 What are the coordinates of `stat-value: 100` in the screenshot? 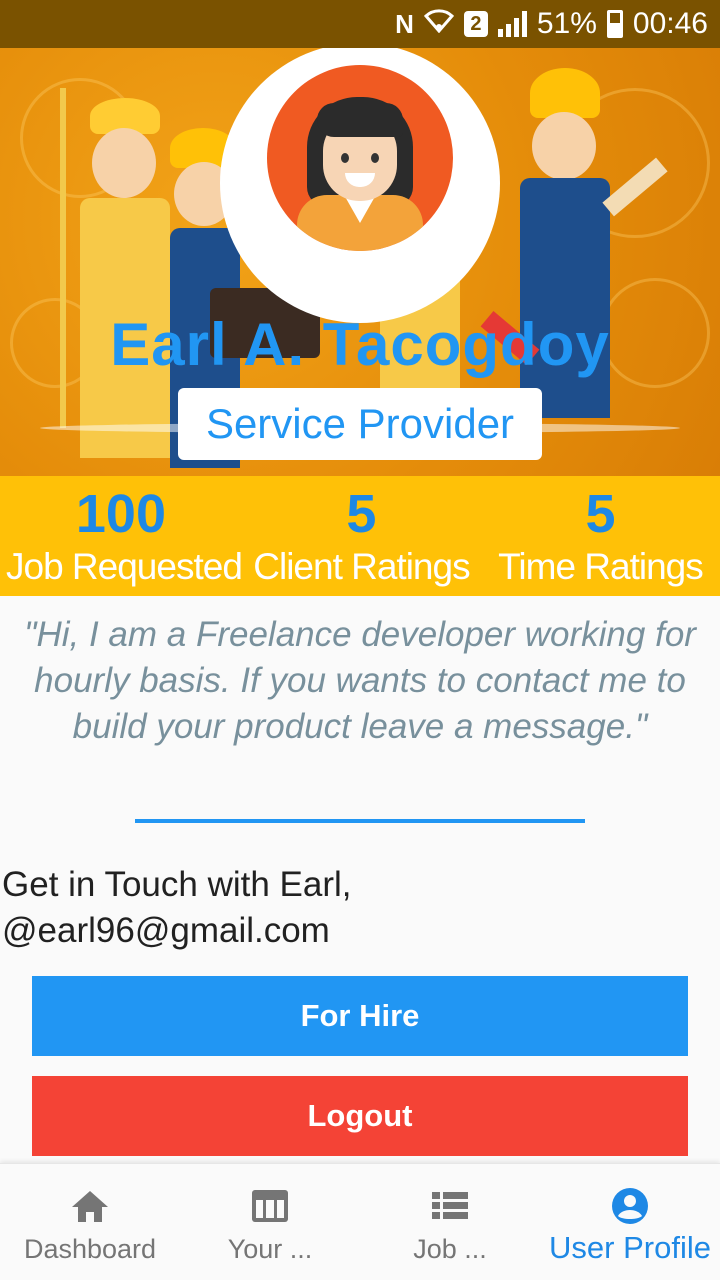 It's located at (120, 514).